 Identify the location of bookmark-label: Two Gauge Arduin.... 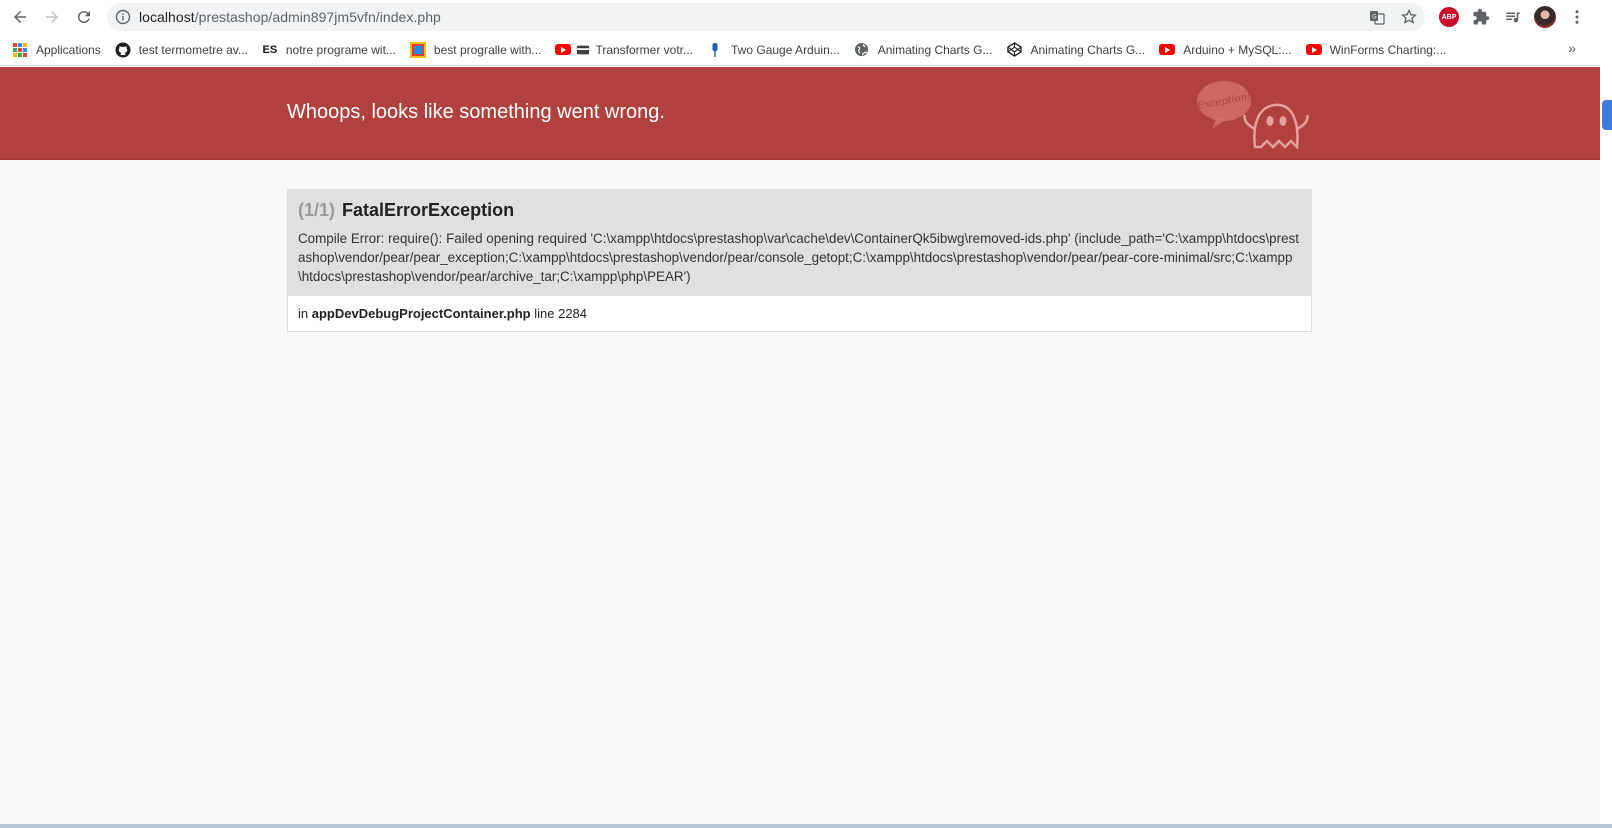
(785, 49).